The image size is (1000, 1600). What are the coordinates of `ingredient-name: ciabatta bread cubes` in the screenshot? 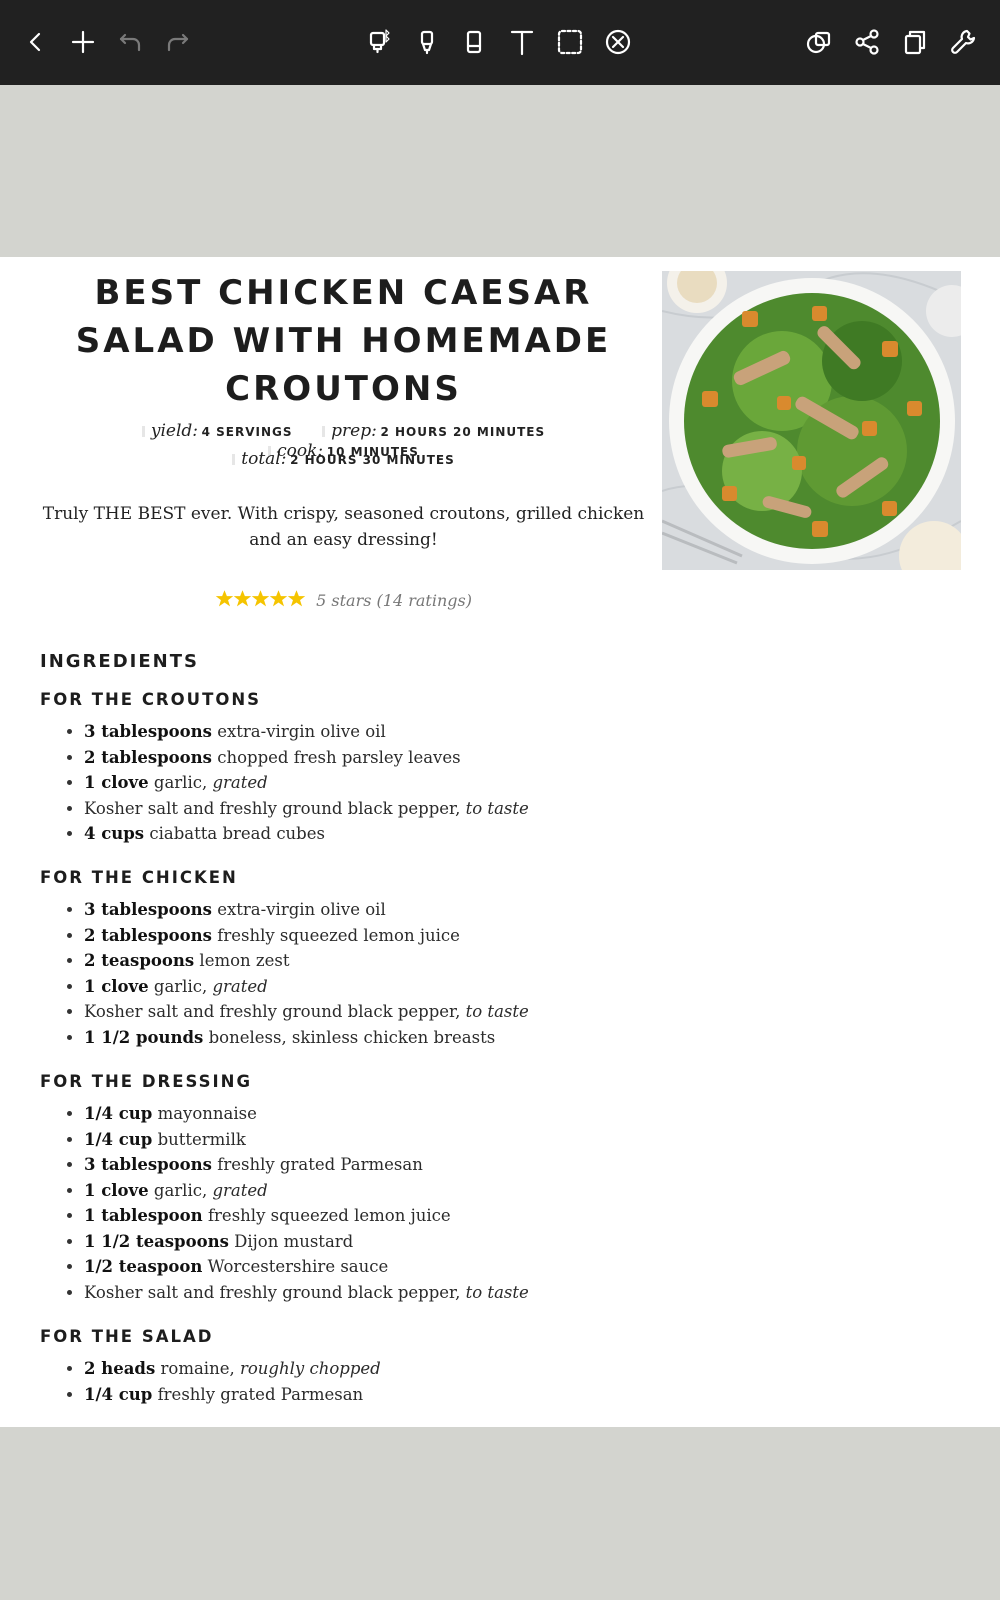 It's located at (237, 833).